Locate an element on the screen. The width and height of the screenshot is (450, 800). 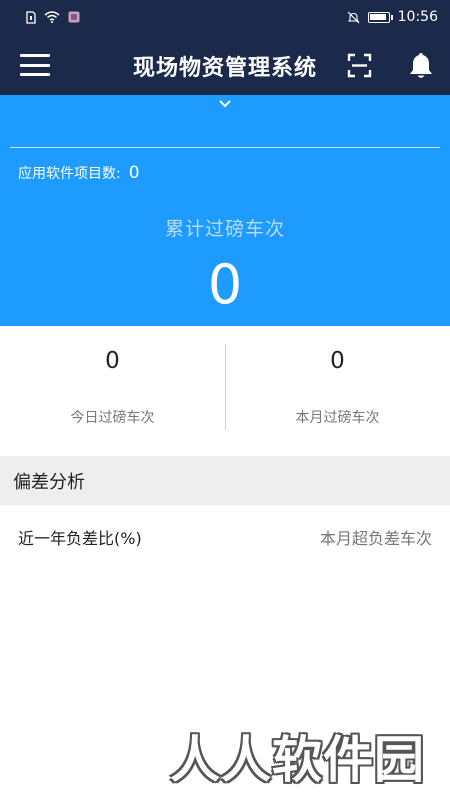
chevron-down-icon is located at coordinates (225, 104).